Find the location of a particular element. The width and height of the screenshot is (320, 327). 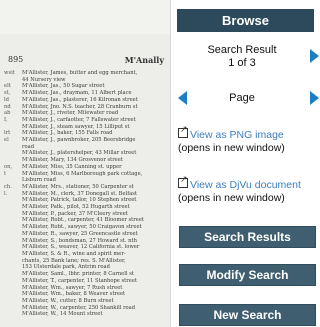

view-png-block: View as PNG image (opens in new window) is located at coordinates (248, 139).